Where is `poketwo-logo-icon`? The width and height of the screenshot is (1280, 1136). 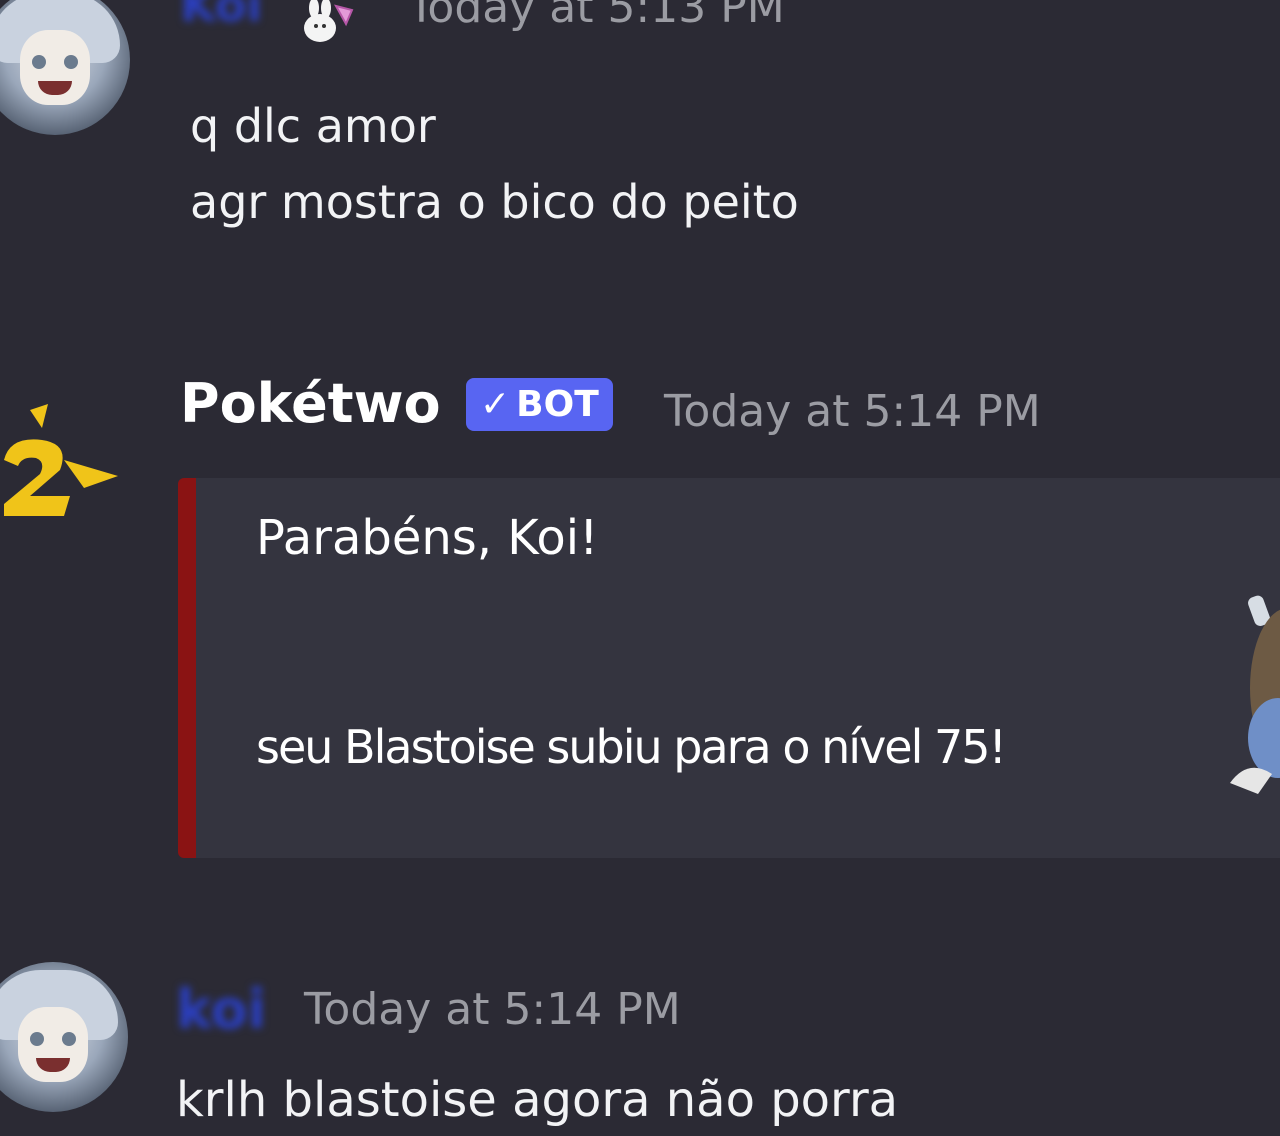
poketwo-logo-icon is located at coordinates (60, 465).